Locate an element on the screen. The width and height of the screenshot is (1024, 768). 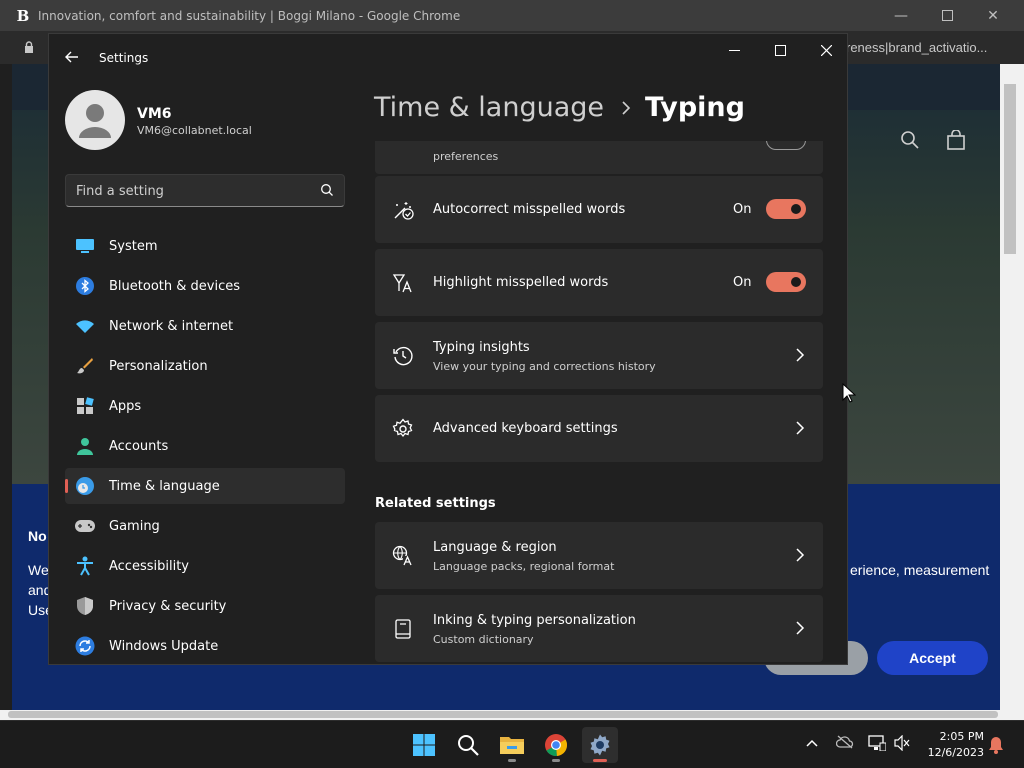
page-vertical-scrollbar is located at coordinates (1012, 388).